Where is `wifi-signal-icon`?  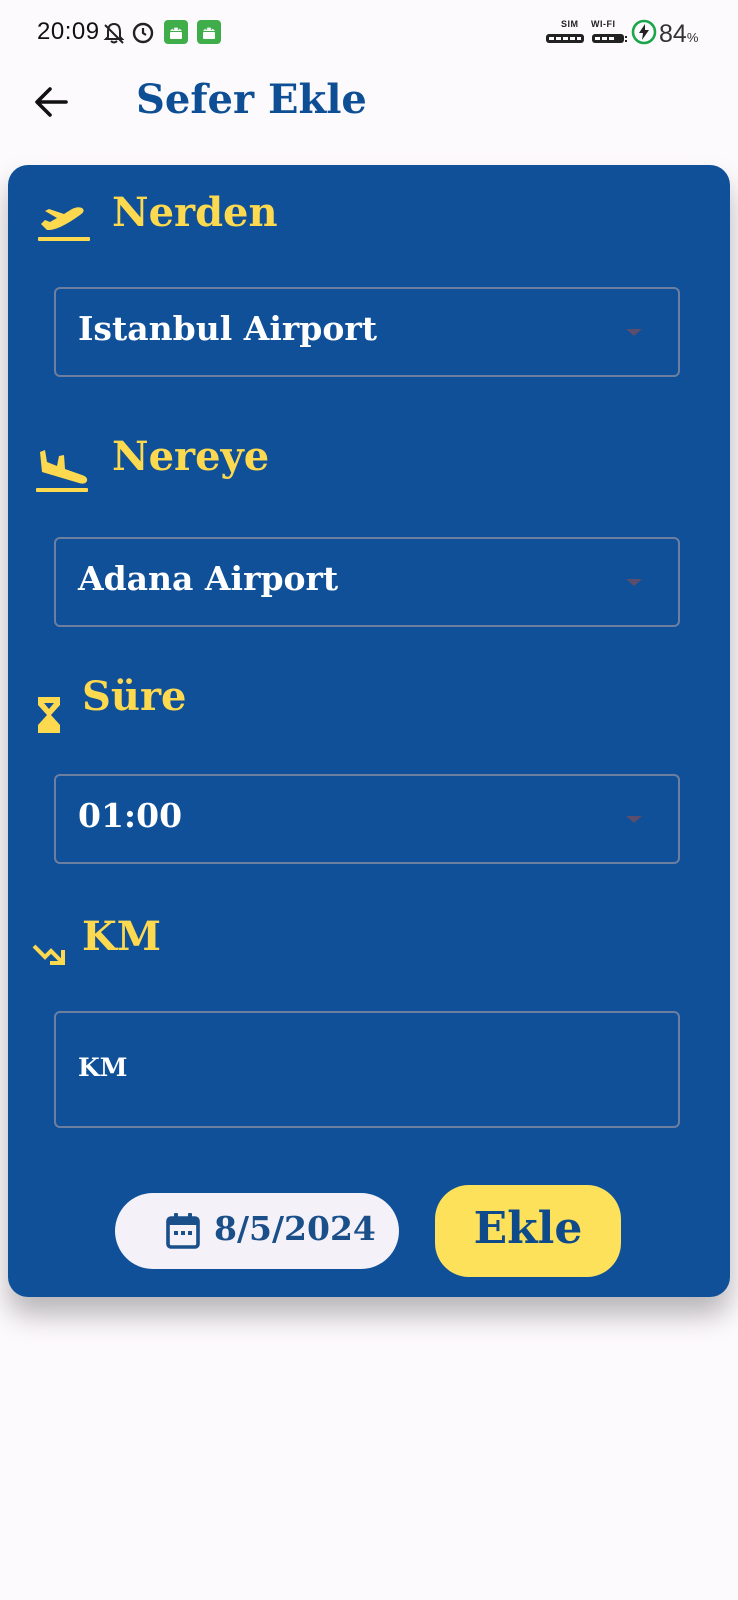 wifi-signal-icon is located at coordinates (609, 38).